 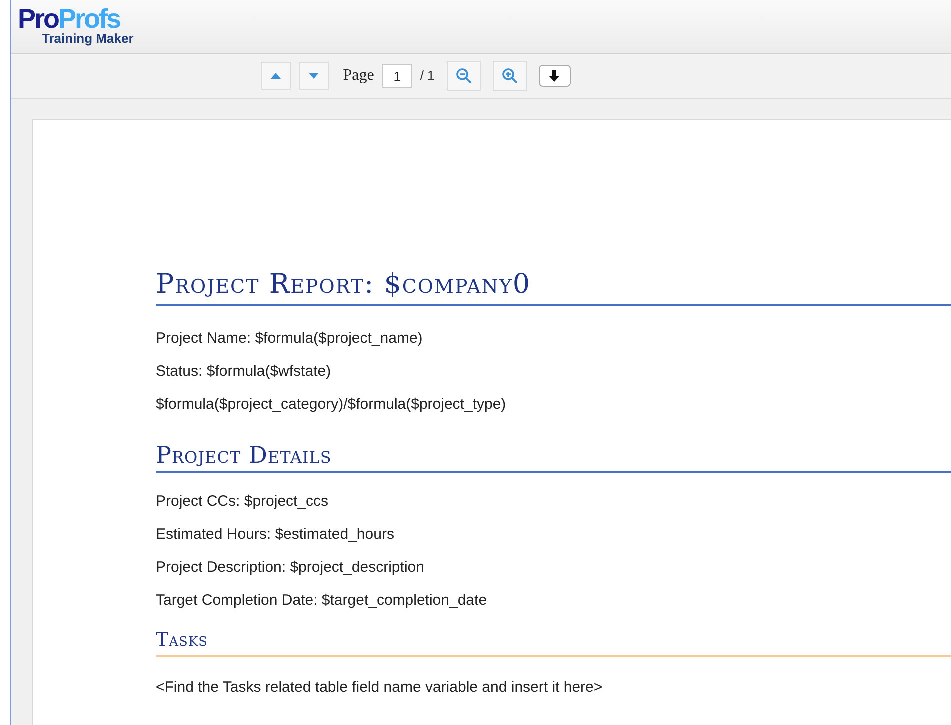 I want to click on zoom-in-button, so click(x=509, y=76).